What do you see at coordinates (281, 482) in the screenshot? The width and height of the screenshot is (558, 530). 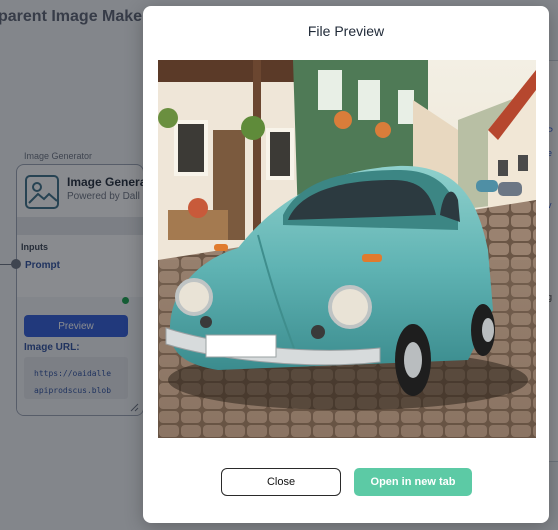 I see `close-button: Close` at bounding box center [281, 482].